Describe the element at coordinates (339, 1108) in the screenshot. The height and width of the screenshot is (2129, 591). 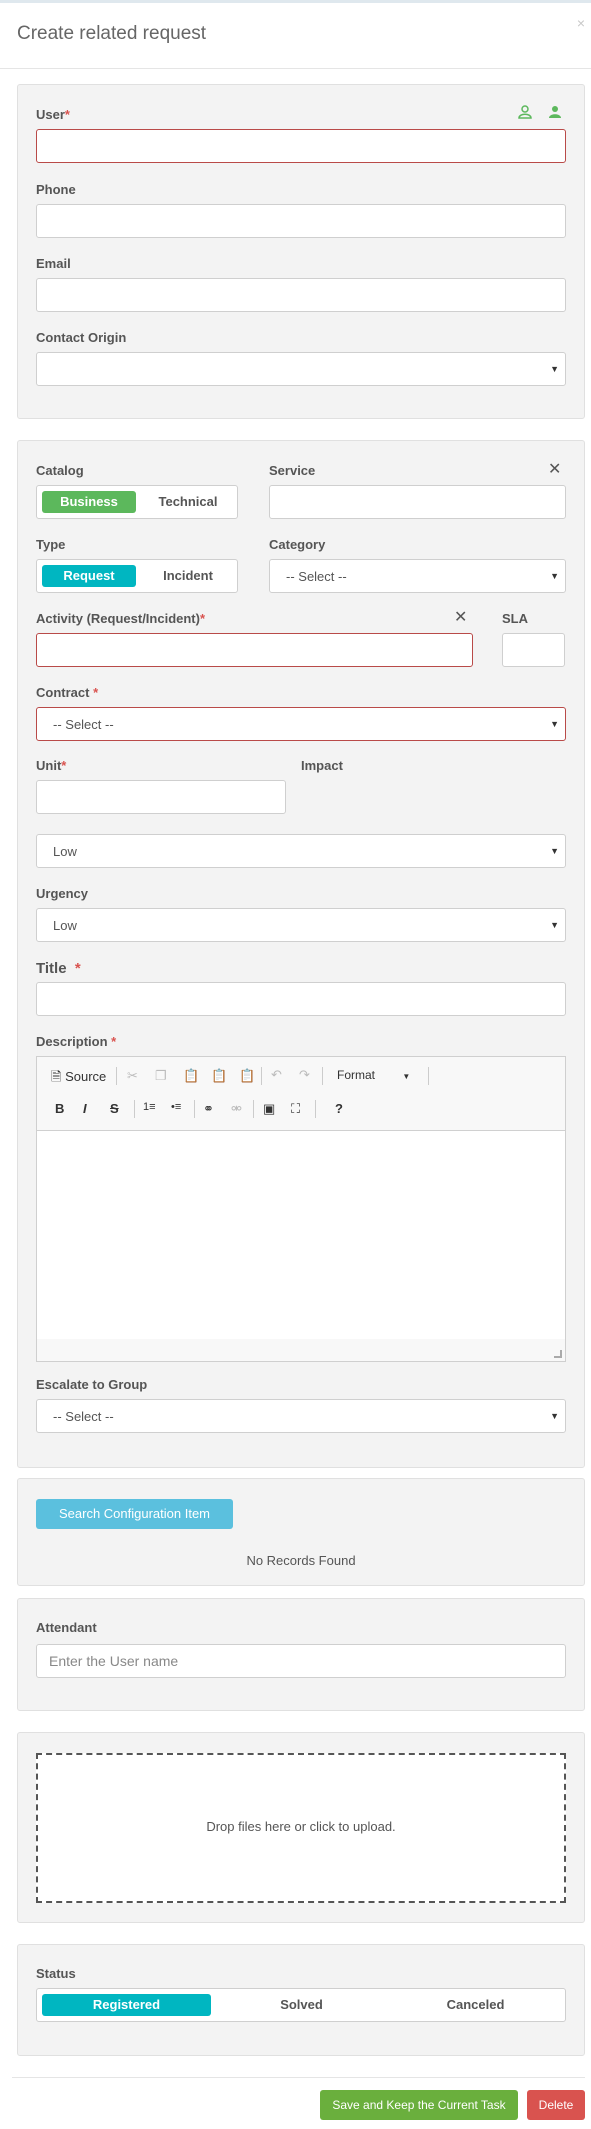
I see `help-icon: ?` at that location.